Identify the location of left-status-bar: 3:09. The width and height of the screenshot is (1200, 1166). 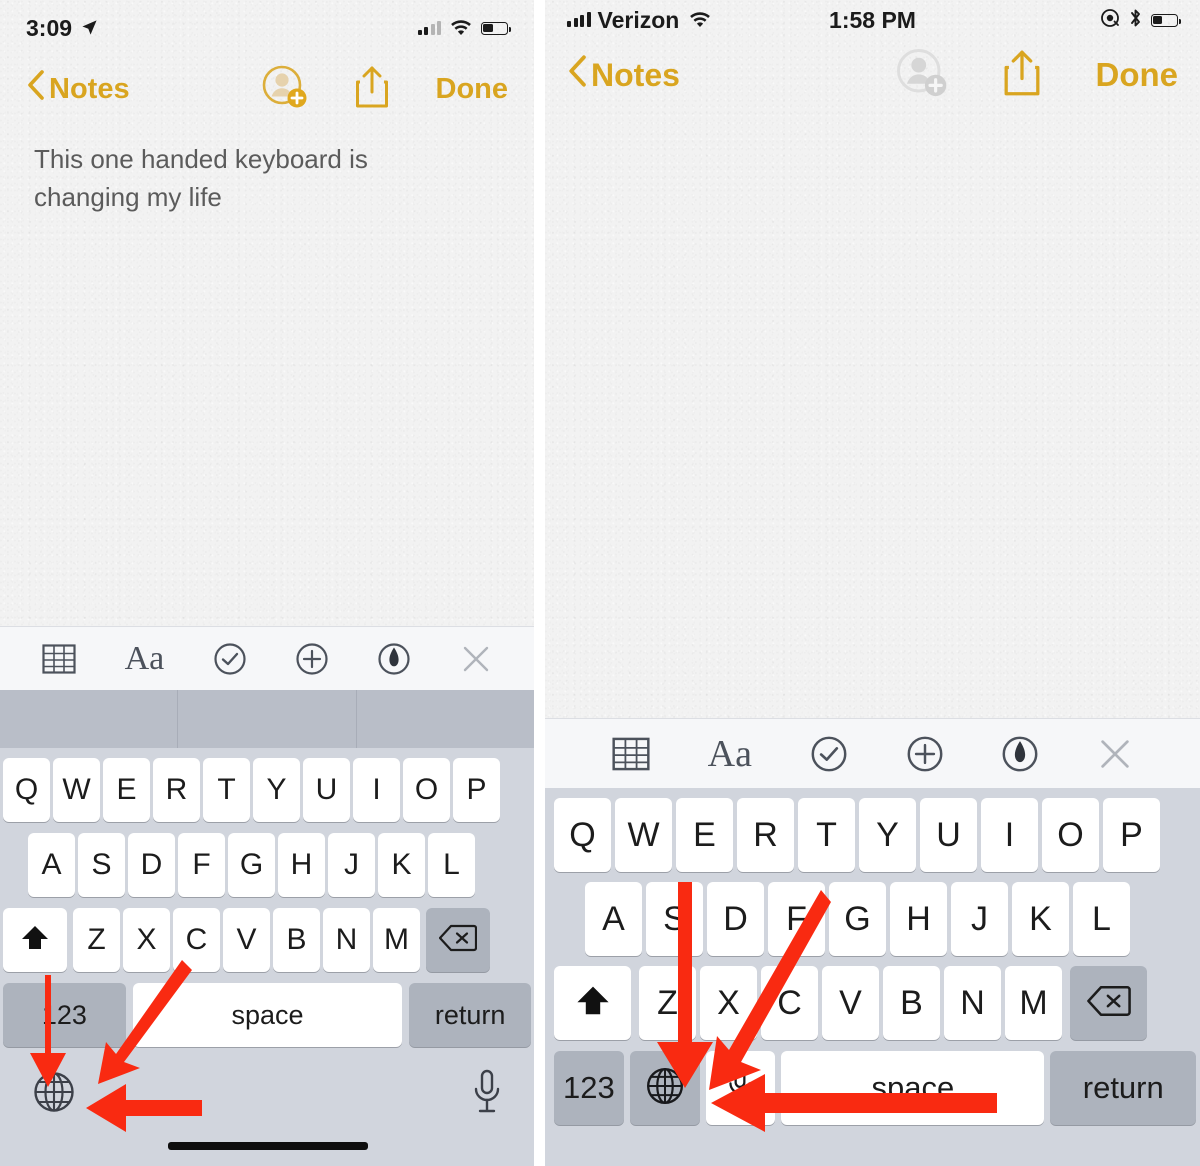
(267, 28).